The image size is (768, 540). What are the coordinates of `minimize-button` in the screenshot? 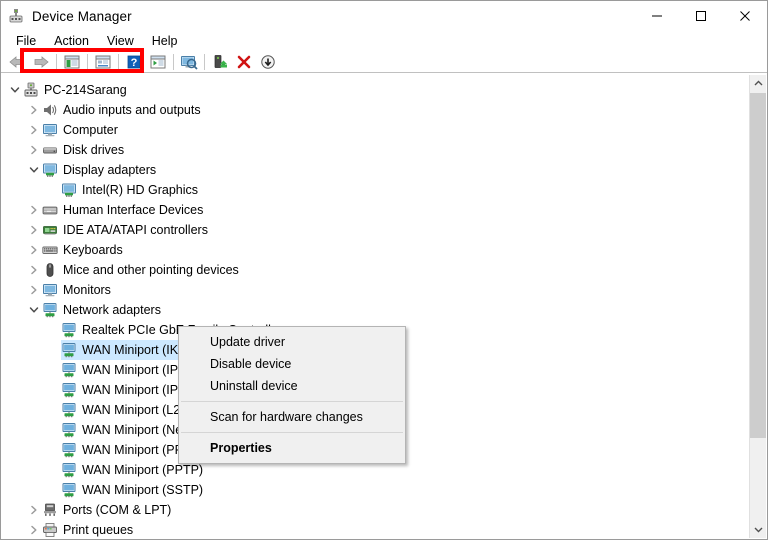 It's located at (657, 16).